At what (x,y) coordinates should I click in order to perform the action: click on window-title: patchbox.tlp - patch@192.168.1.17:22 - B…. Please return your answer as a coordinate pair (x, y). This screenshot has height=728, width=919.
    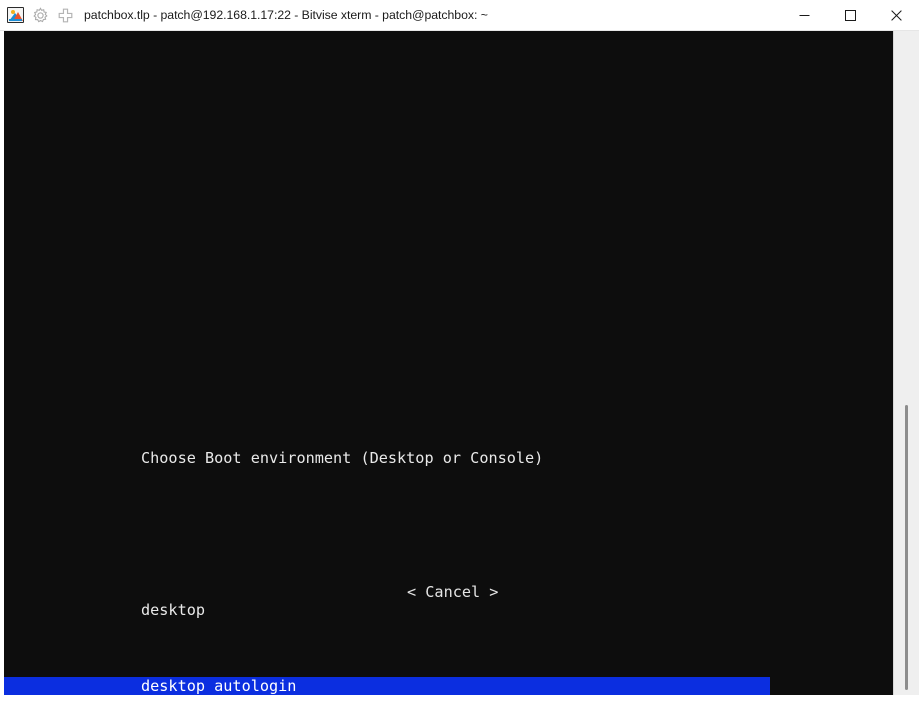
    Looking at the image, I should click on (286, 15).